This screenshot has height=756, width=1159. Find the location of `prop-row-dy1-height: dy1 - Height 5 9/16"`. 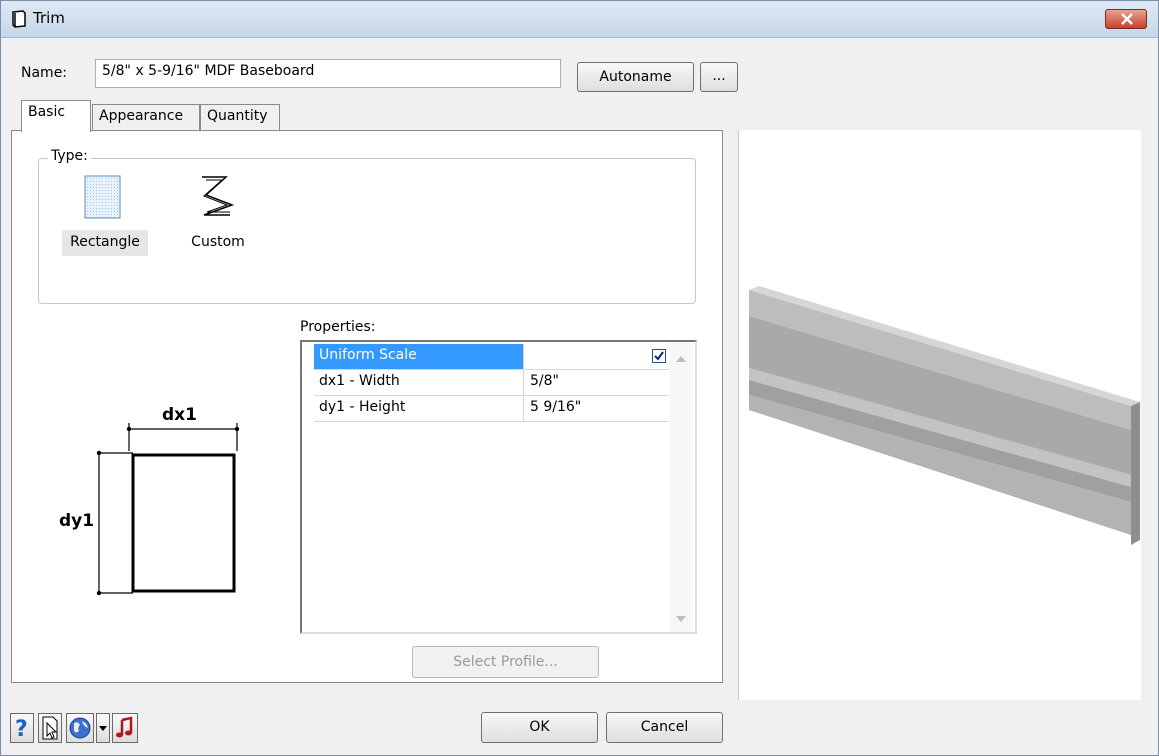

prop-row-dy1-height: dy1 - Height 5 9/16" is located at coordinates (491, 409).